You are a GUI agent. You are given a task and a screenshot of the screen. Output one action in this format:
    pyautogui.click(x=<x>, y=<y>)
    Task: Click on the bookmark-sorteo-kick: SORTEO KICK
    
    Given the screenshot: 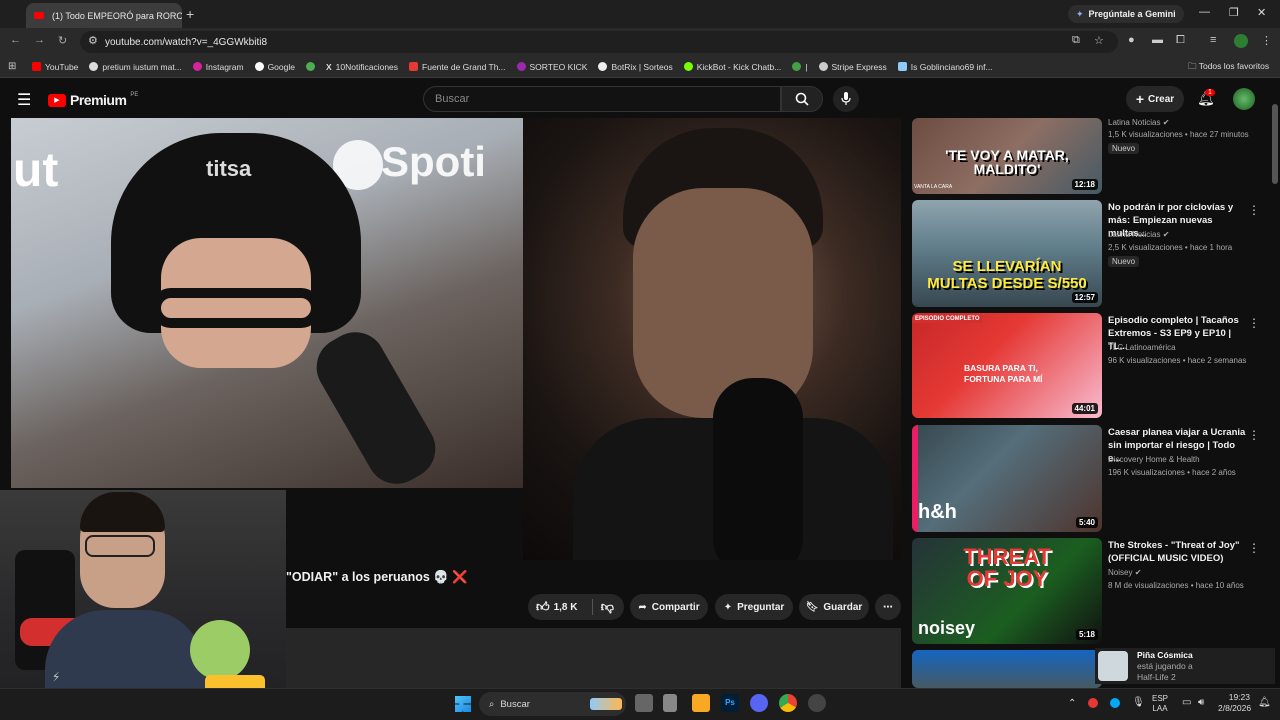 What is the action you would take?
    pyautogui.click(x=551, y=67)
    